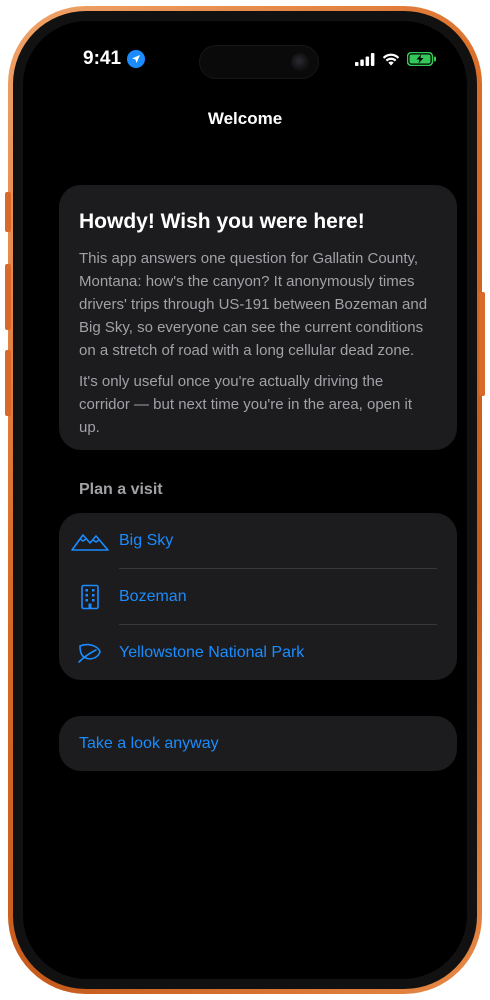 This screenshot has width=490, height=1000. Describe the element at coordinates (222, 221) in the screenshot. I see `intro-heading: Howdy! Wish you were here!` at that location.